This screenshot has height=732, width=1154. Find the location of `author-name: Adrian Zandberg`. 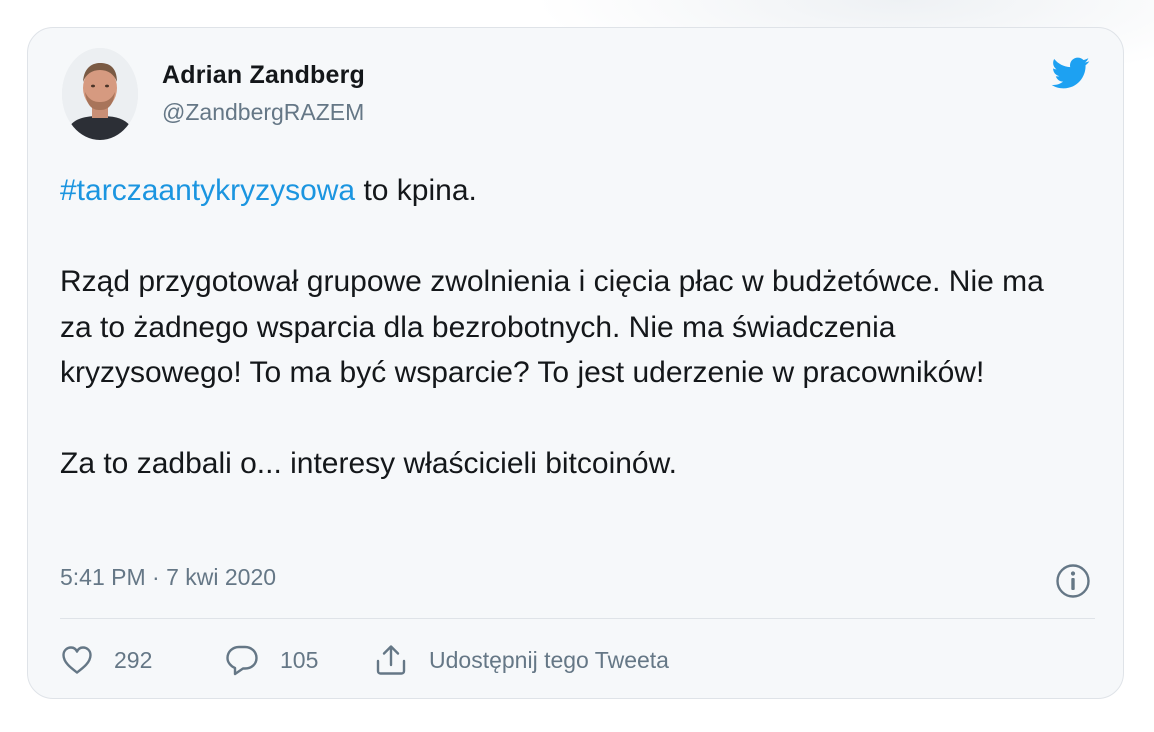

author-name: Adrian Zandberg is located at coordinates (263, 75).